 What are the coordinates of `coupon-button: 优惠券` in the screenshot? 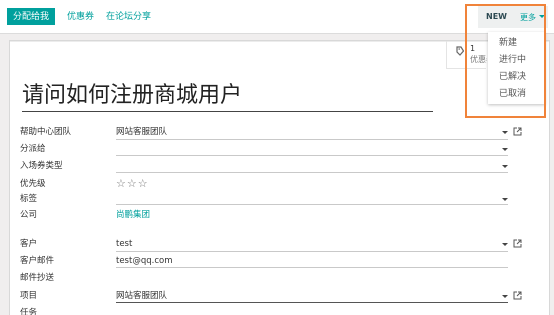 It's located at (80, 17).